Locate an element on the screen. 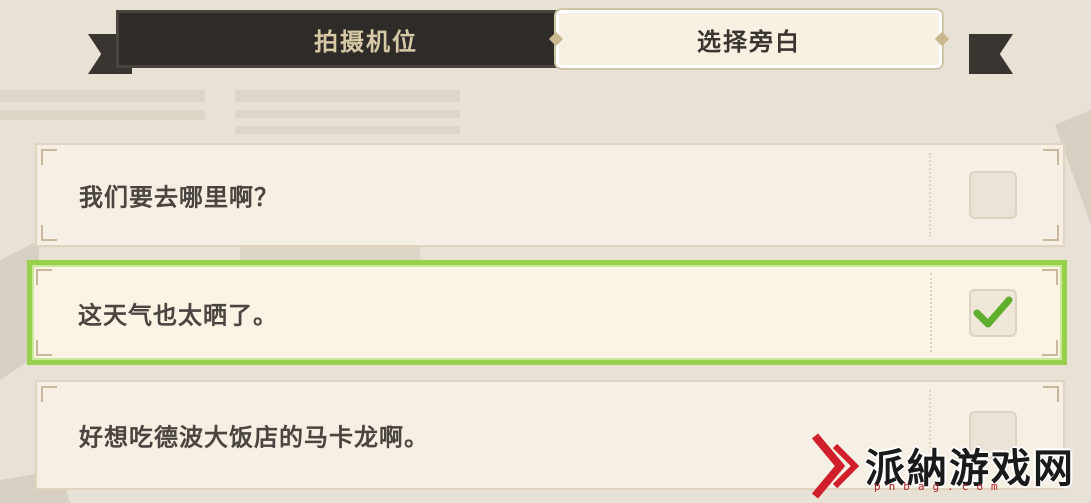  watermark-logo-icon is located at coordinates (835, 466).